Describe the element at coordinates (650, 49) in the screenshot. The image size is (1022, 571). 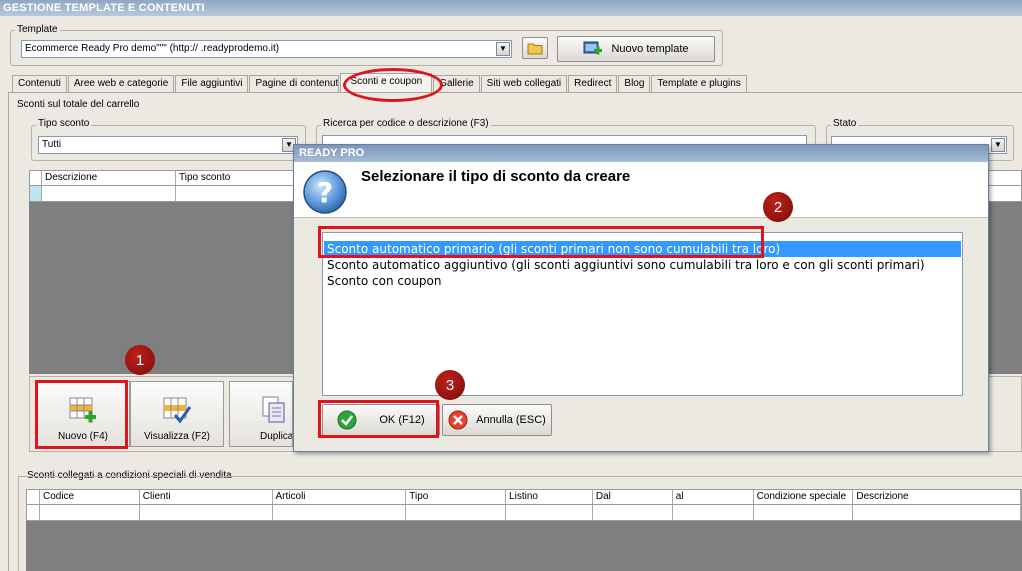
I see `new-template-label: Nuovo template` at that location.